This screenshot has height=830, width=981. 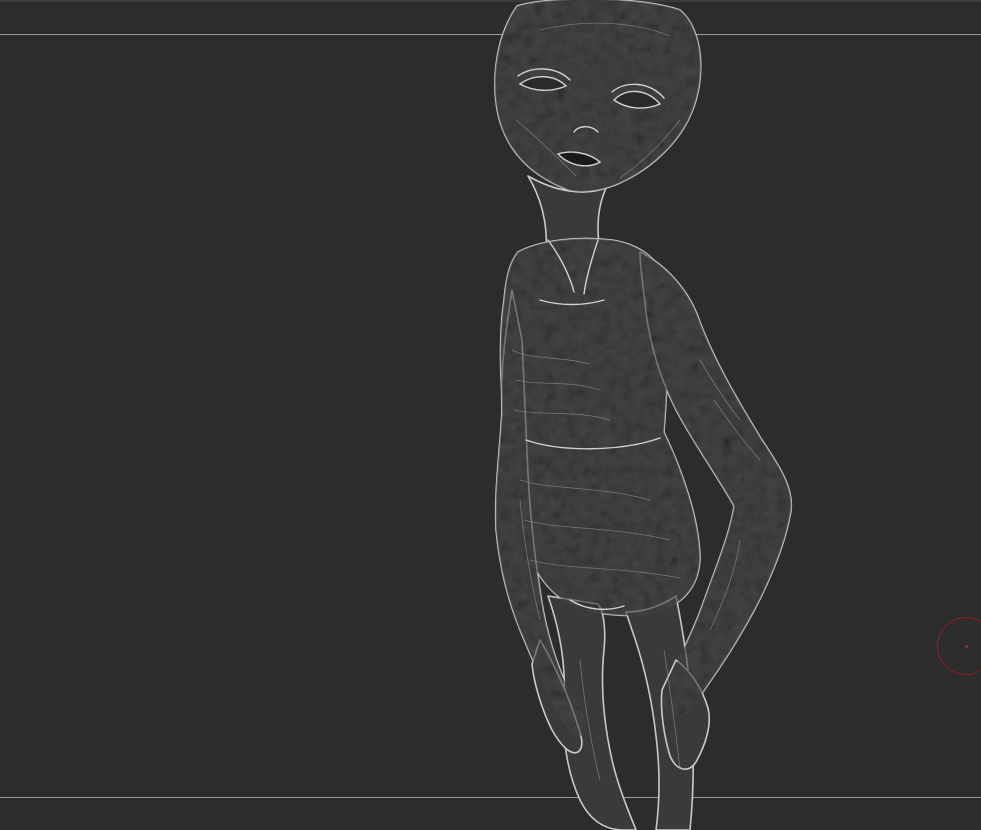 What do you see at coordinates (966, 646) in the screenshot?
I see `brush-cursor-center` at bounding box center [966, 646].